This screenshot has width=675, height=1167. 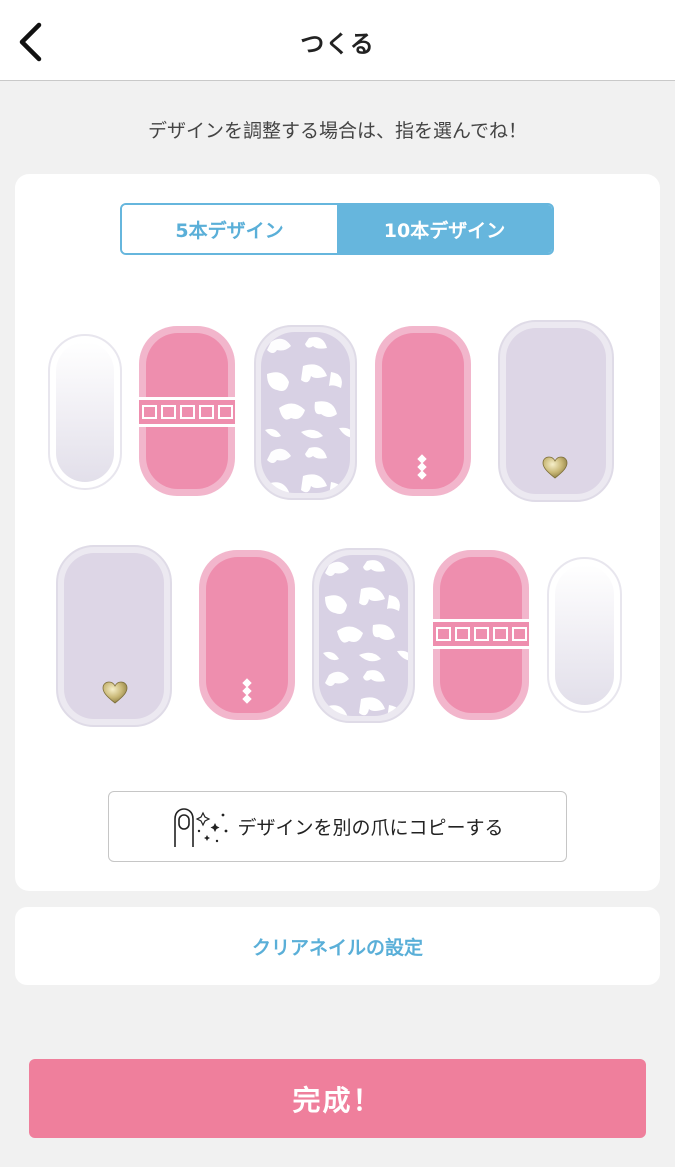 I want to click on header-bar: つくる, so click(x=337, y=40).